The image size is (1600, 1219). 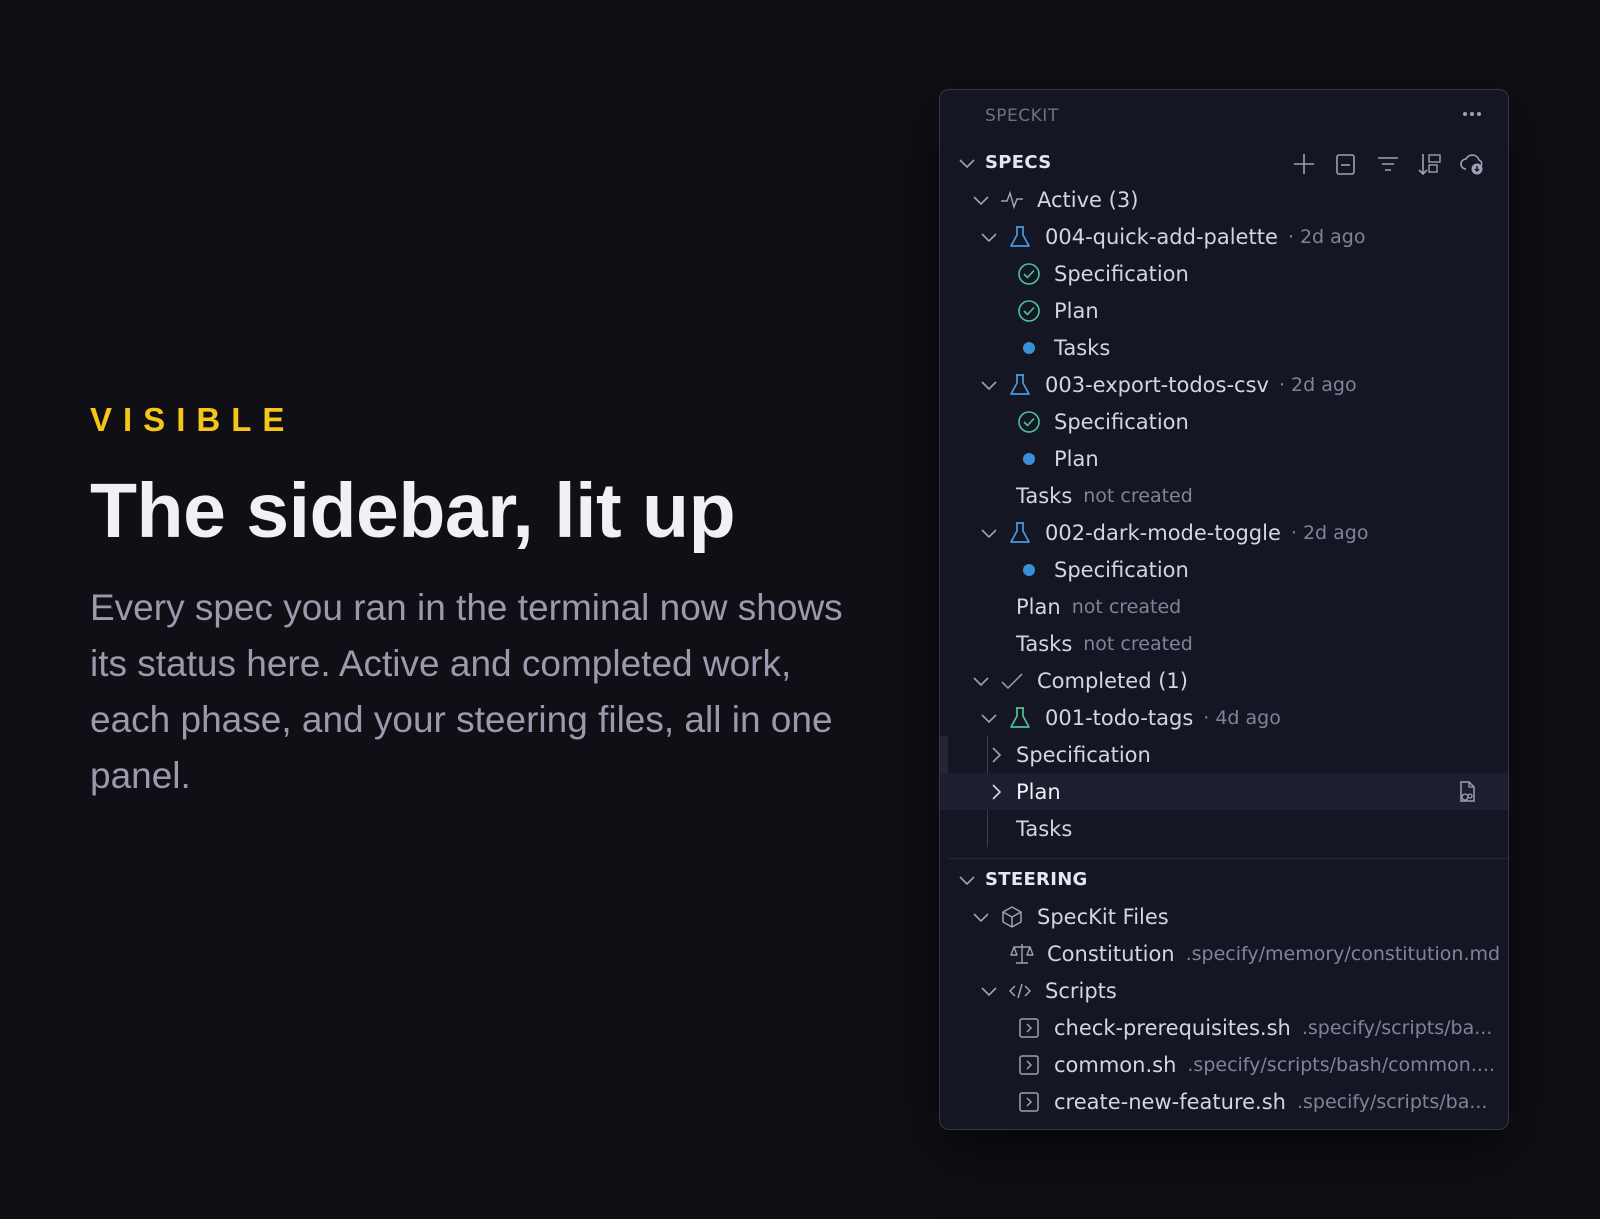 What do you see at coordinates (1018, 162) in the screenshot?
I see `specs-section-label: SPECS` at bounding box center [1018, 162].